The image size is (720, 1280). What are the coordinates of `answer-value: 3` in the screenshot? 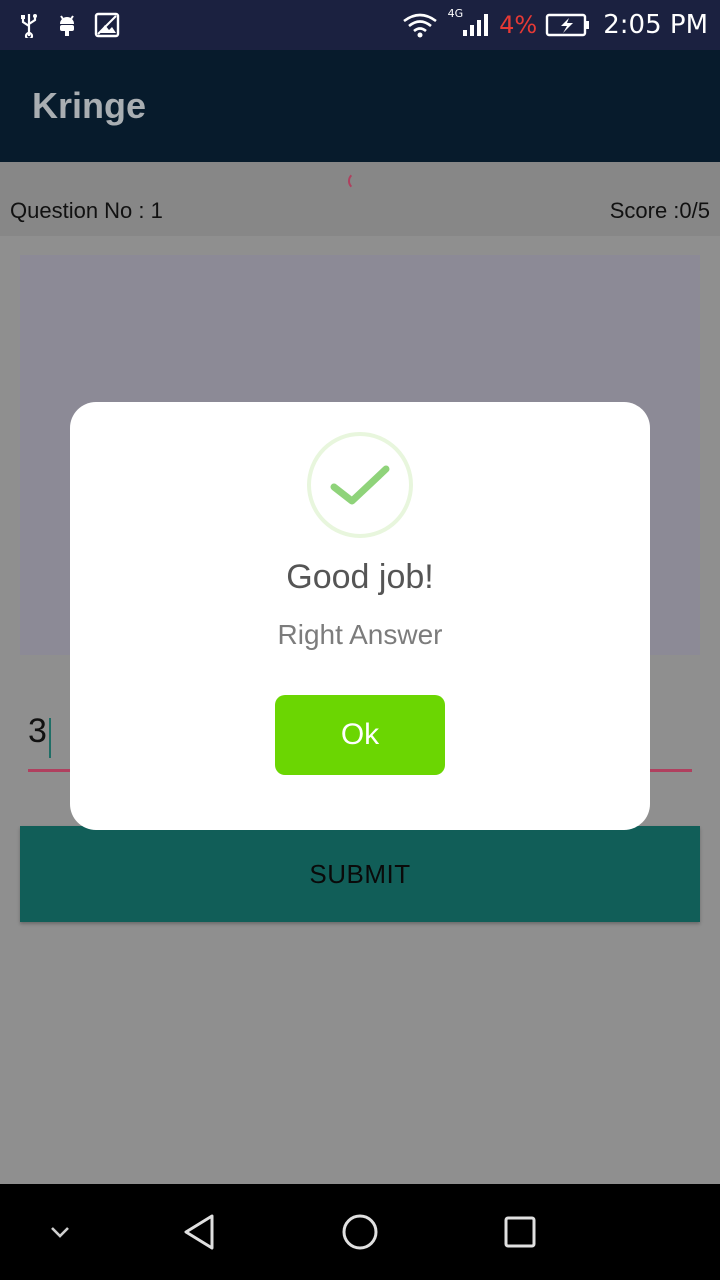 It's located at (37, 731).